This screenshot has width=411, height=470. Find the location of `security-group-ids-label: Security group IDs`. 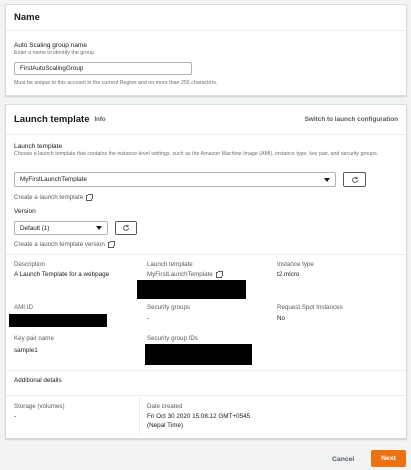

security-group-ids-label: Security group IDs is located at coordinates (172, 338).